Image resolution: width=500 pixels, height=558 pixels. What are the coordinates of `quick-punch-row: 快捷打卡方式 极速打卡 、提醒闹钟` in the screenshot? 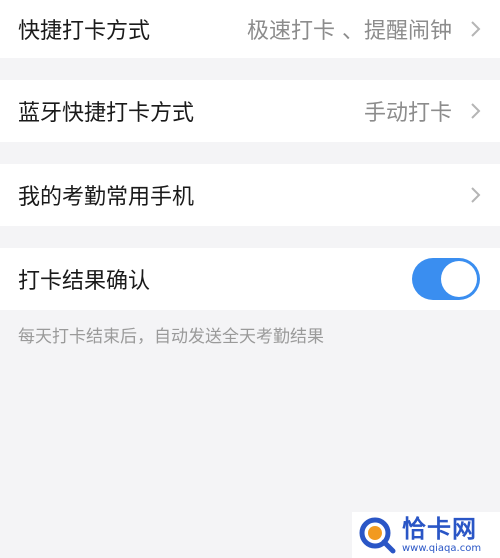 It's located at (250, 29).